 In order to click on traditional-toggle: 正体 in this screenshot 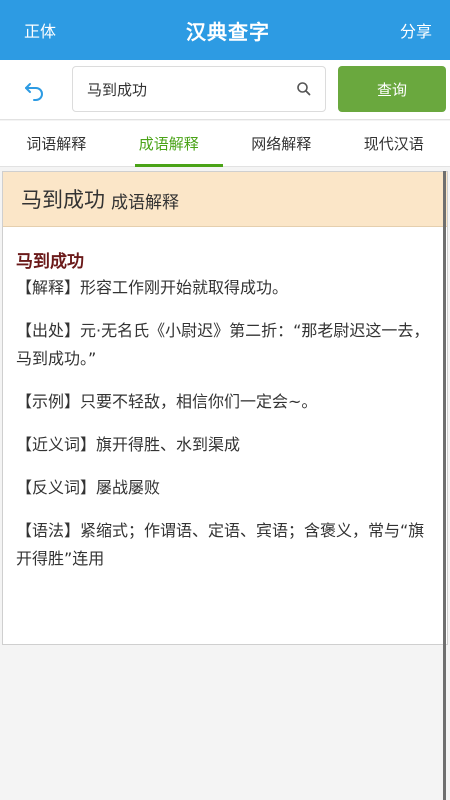, I will do `click(40, 30)`.